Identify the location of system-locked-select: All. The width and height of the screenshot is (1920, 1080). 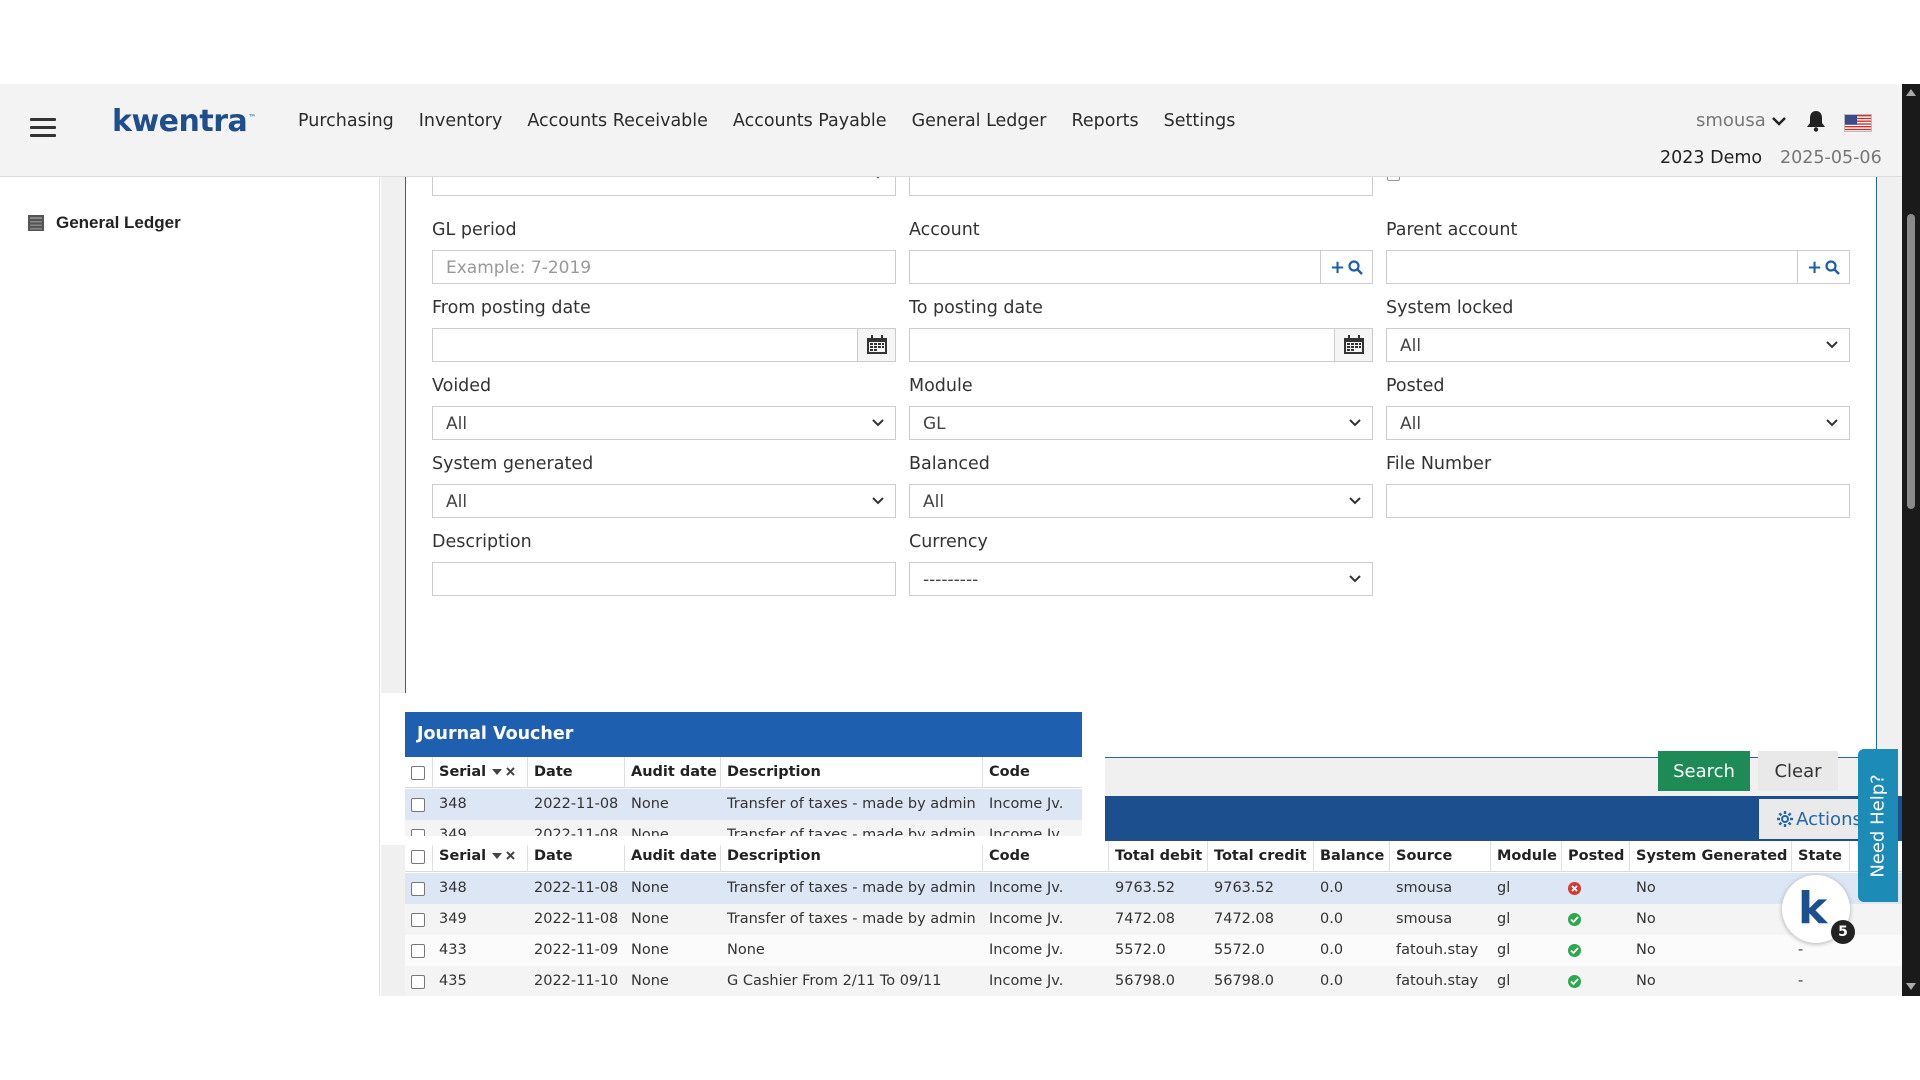
(1618, 345).